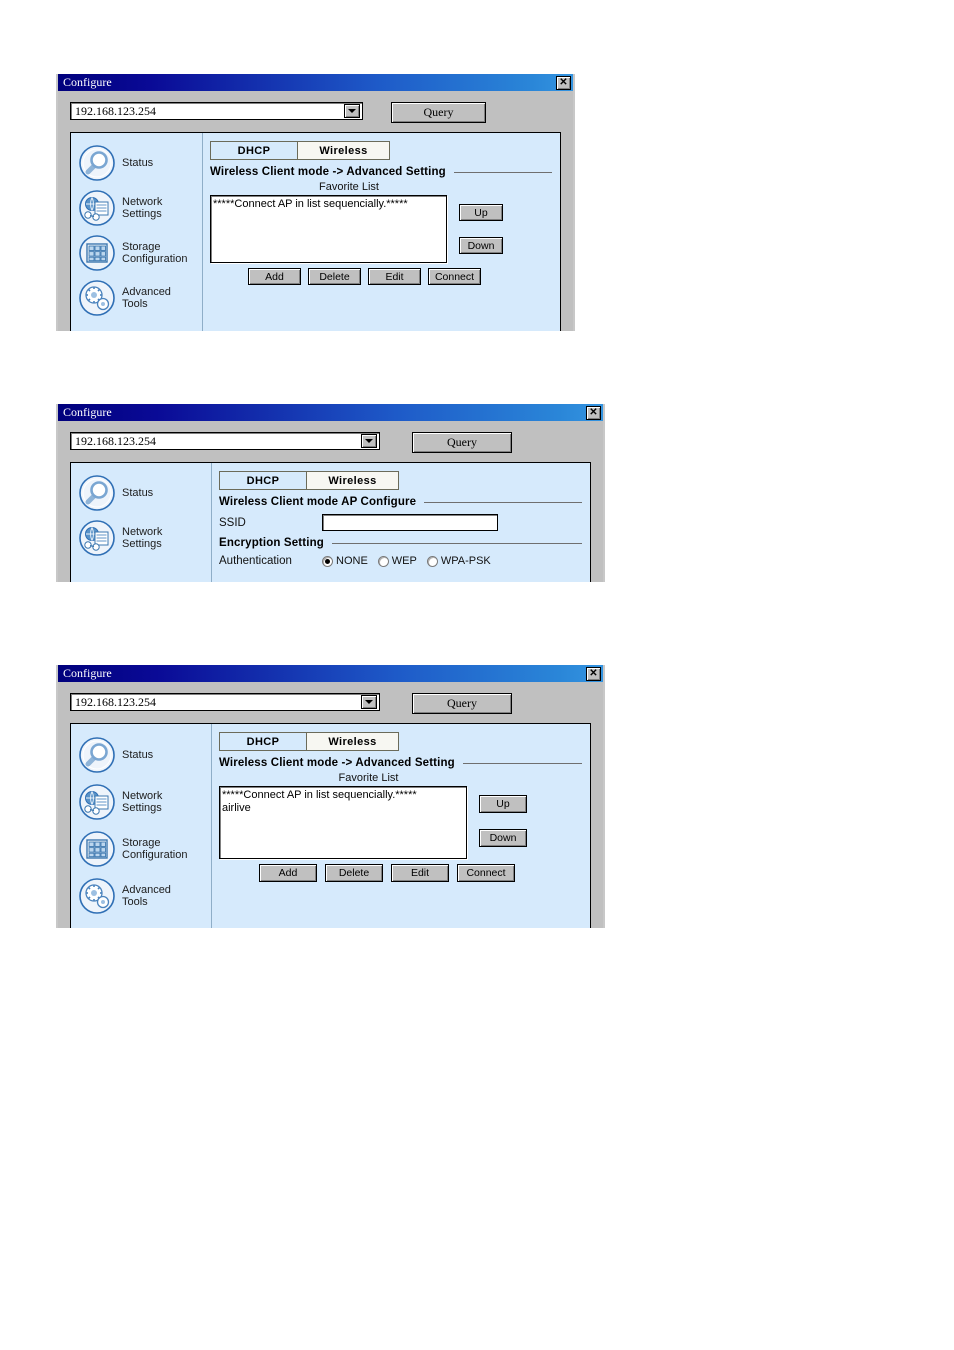 This screenshot has width=954, height=1350. What do you see at coordinates (352, 561) in the screenshot?
I see `radio-label: NONE` at bounding box center [352, 561].